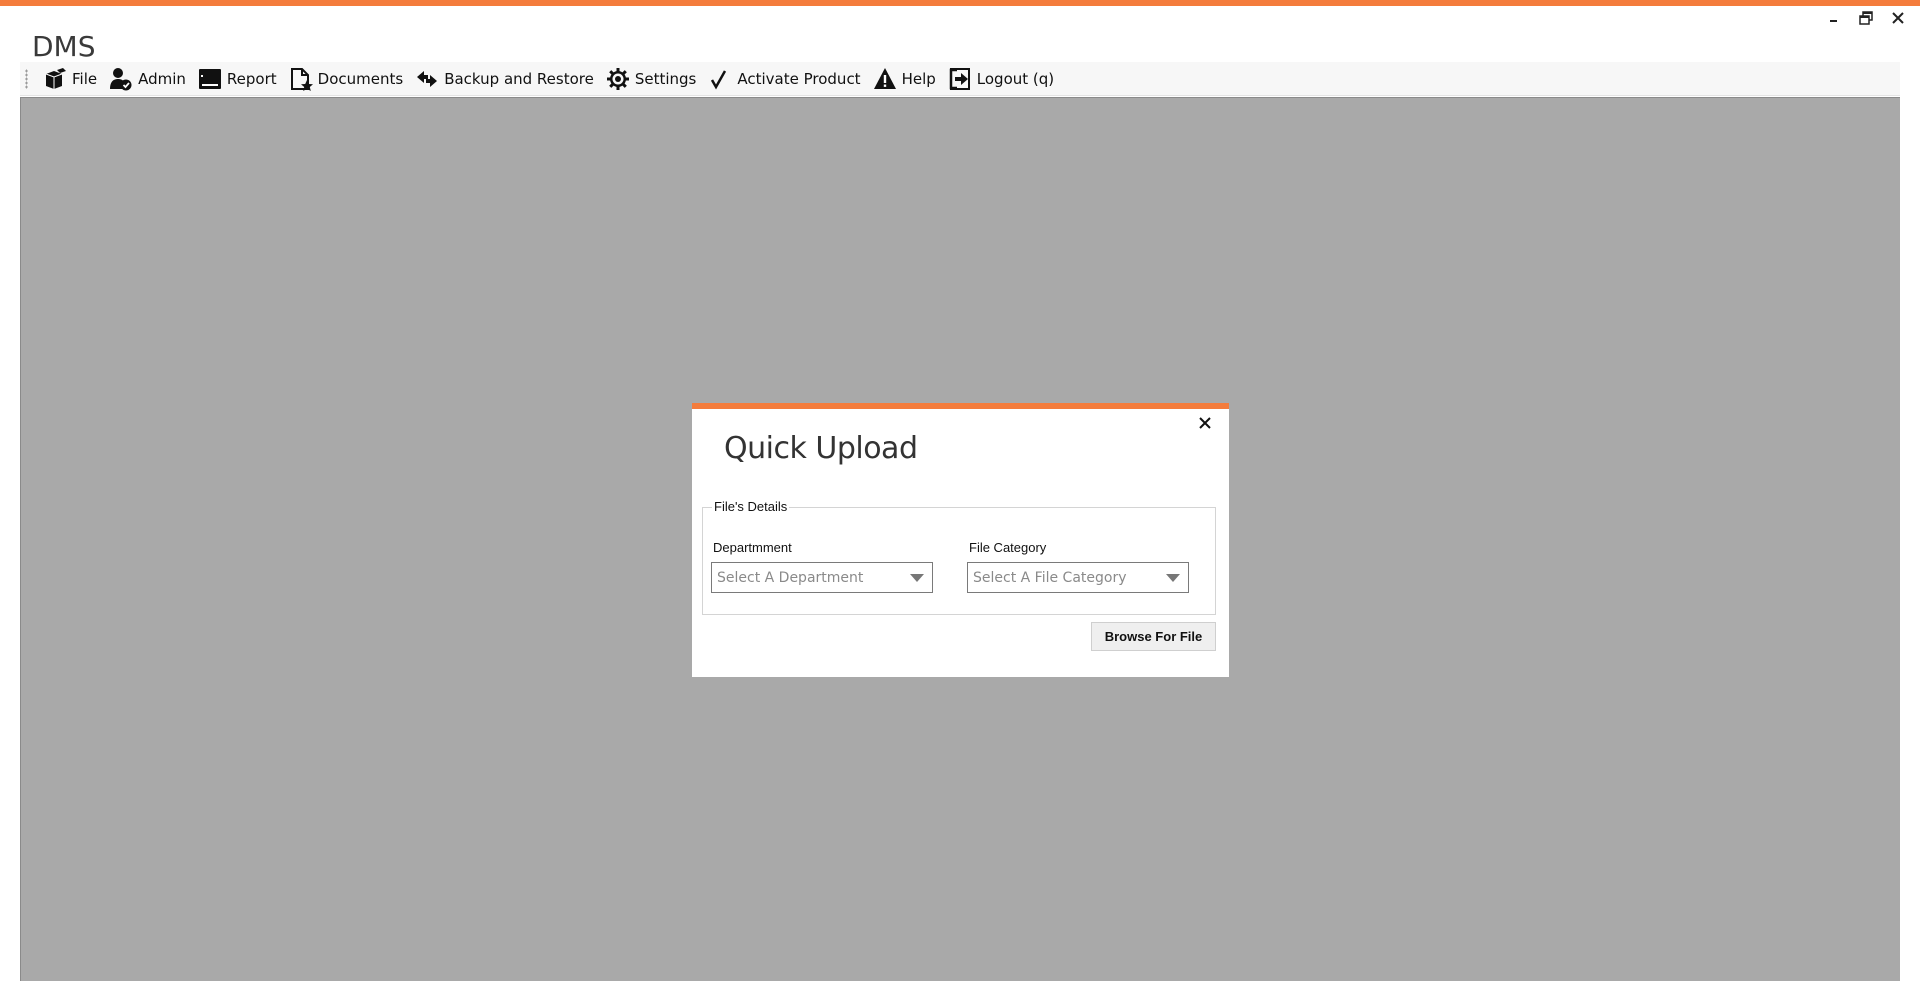 This screenshot has width=1920, height=981. What do you see at coordinates (57, 79) in the screenshot?
I see `file-boxes-icon` at bounding box center [57, 79].